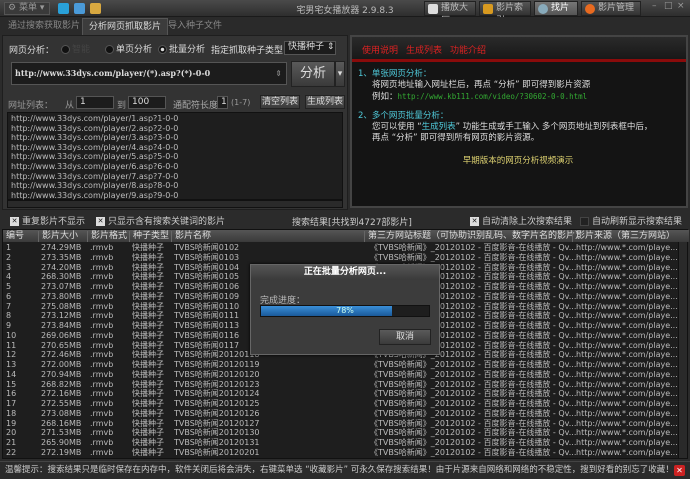 The width and height of the screenshot is (690, 479). Describe the element at coordinates (175, 167) in the screenshot. I see `url-list-item: http://www.33dys.com/player/6.asp?6-0-0` at that location.